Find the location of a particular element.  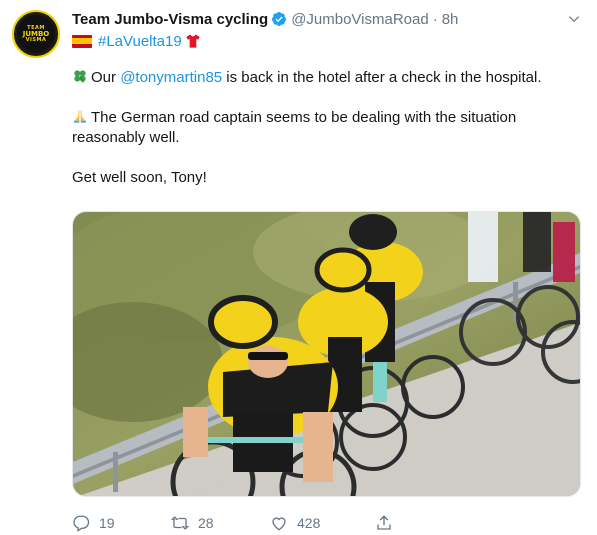

folded-hands-icon is located at coordinates (80, 116).